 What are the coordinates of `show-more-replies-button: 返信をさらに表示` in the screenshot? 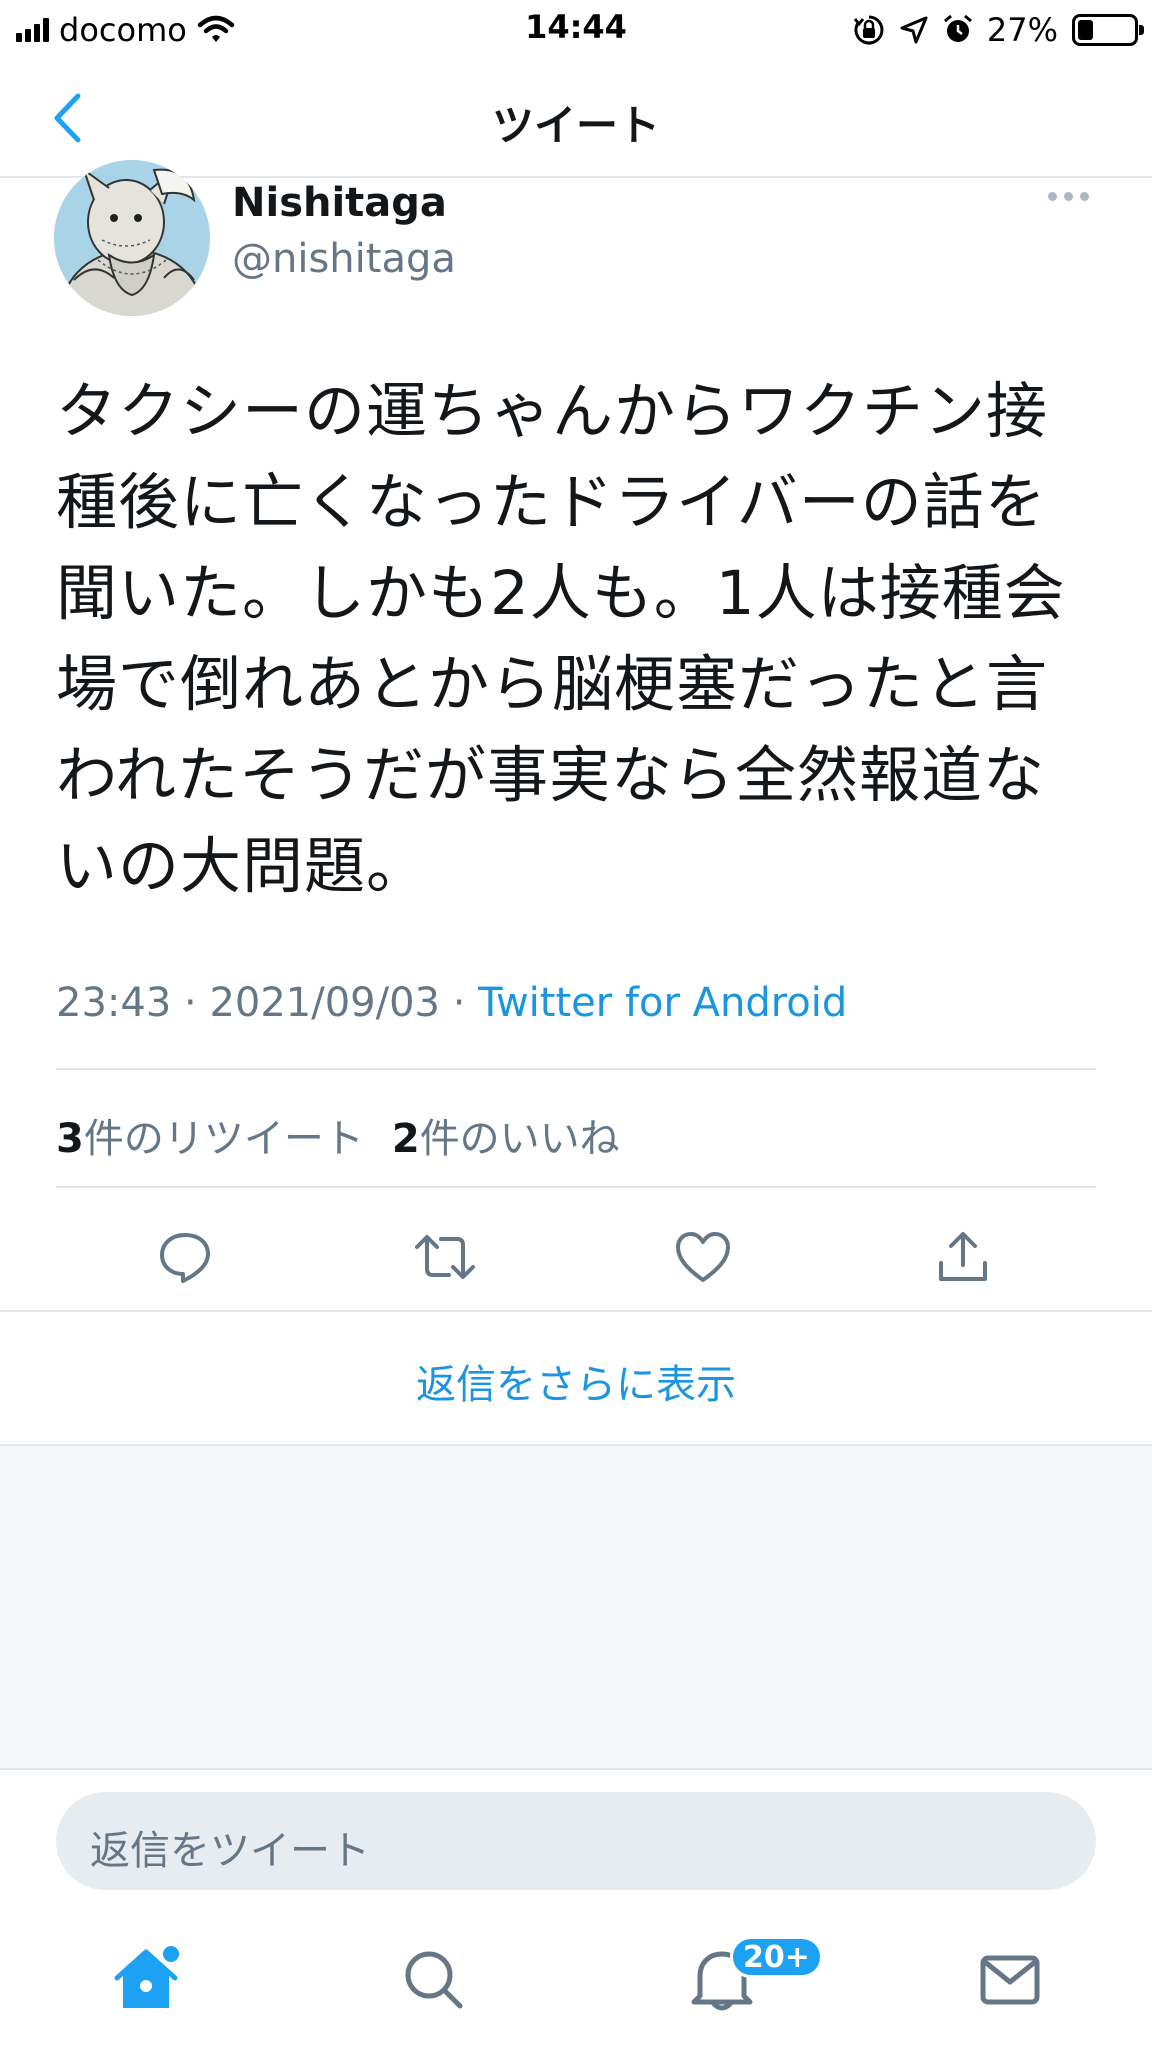 It's located at (576, 1381).